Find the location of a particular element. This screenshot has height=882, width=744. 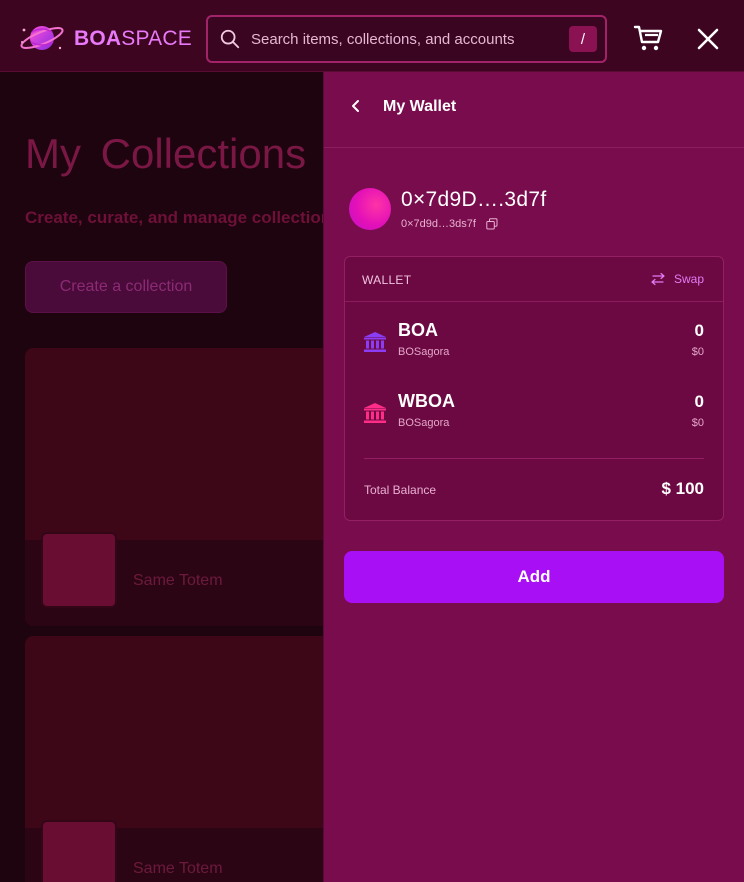

planet-logo-icon is located at coordinates (42, 38).